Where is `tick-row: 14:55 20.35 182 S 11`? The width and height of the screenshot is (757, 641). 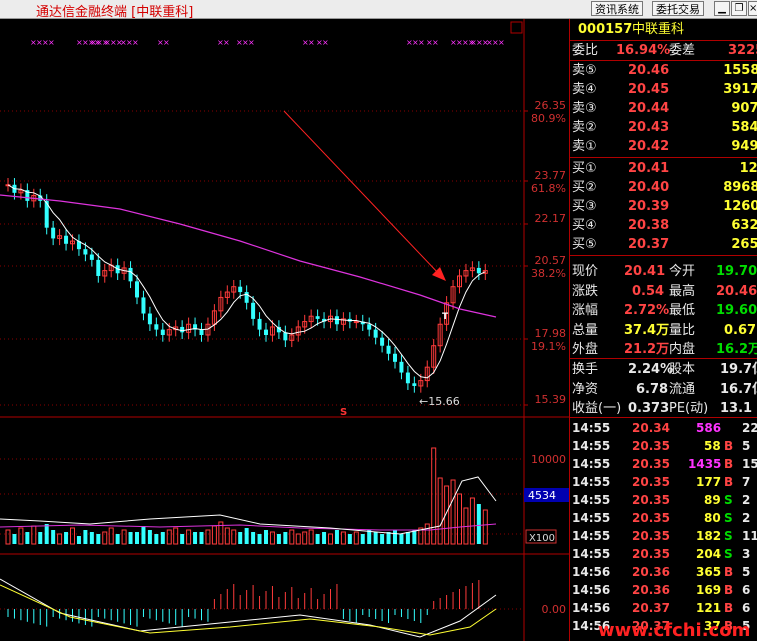
tick-row: 14:55 20.35 182 S 11 is located at coordinates (663, 536).